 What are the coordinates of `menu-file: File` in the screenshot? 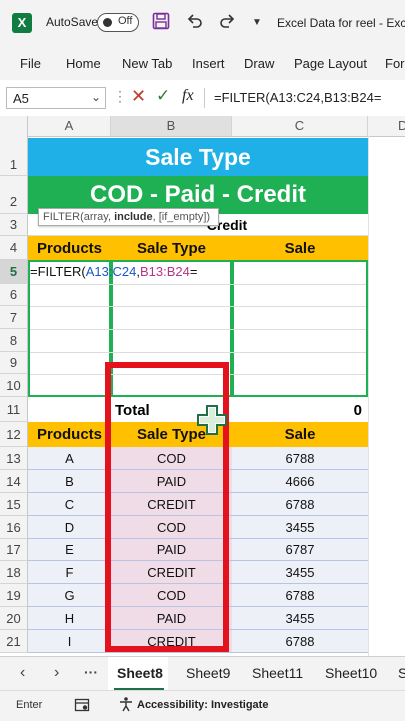 It's located at (30, 63).